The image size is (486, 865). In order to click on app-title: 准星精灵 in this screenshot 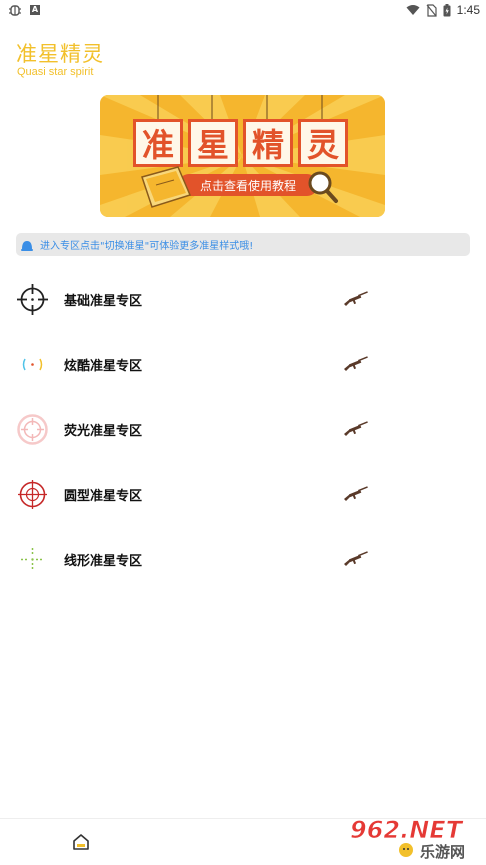, I will do `click(60, 54)`.